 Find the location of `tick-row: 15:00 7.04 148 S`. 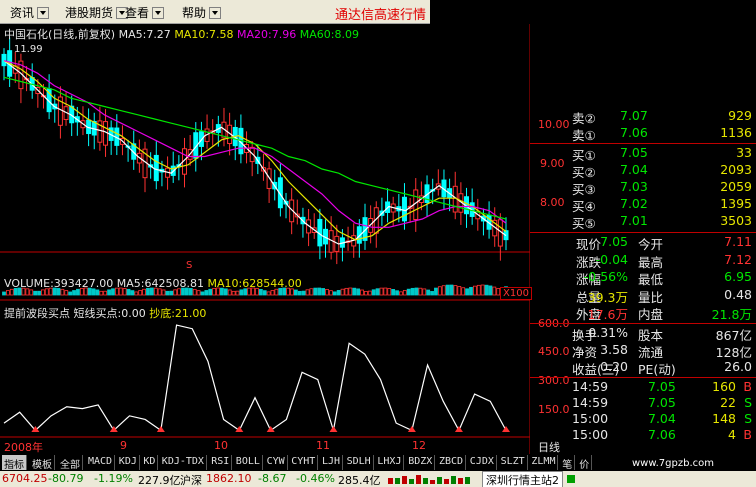

tick-row: 15:00 7.04 148 S is located at coordinates (643, 419).